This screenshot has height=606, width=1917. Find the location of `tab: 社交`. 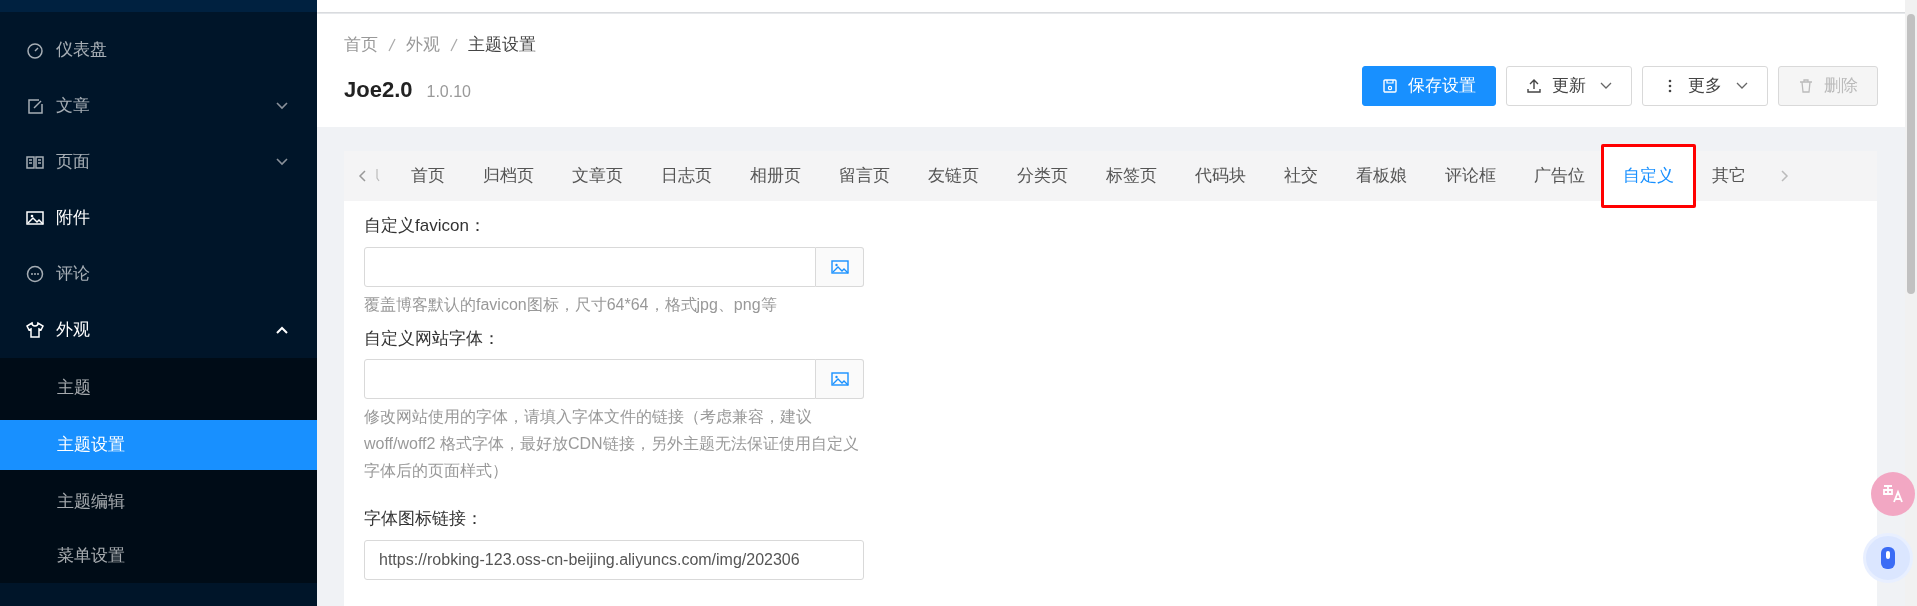

tab: 社交 is located at coordinates (1301, 176).